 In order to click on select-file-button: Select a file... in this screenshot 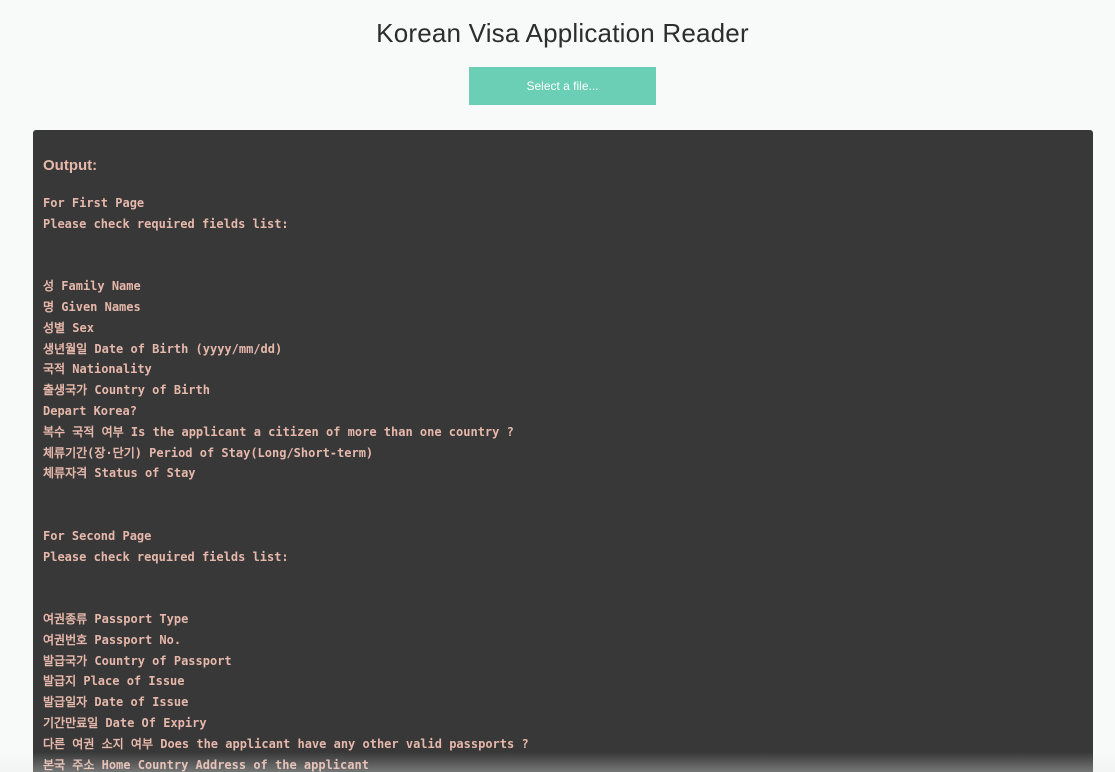, I will do `click(562, 86)`.